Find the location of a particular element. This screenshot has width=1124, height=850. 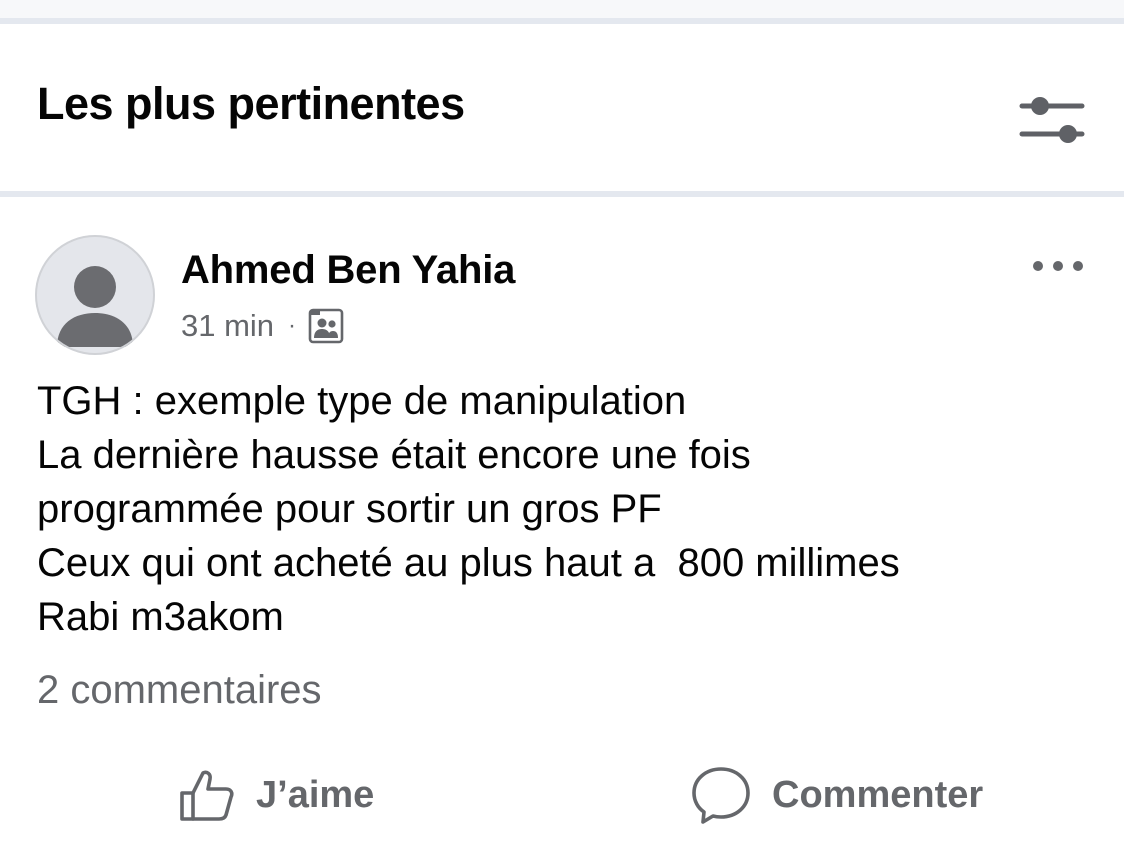

more-horizontal-icon is located at coordinates (1058, 266).